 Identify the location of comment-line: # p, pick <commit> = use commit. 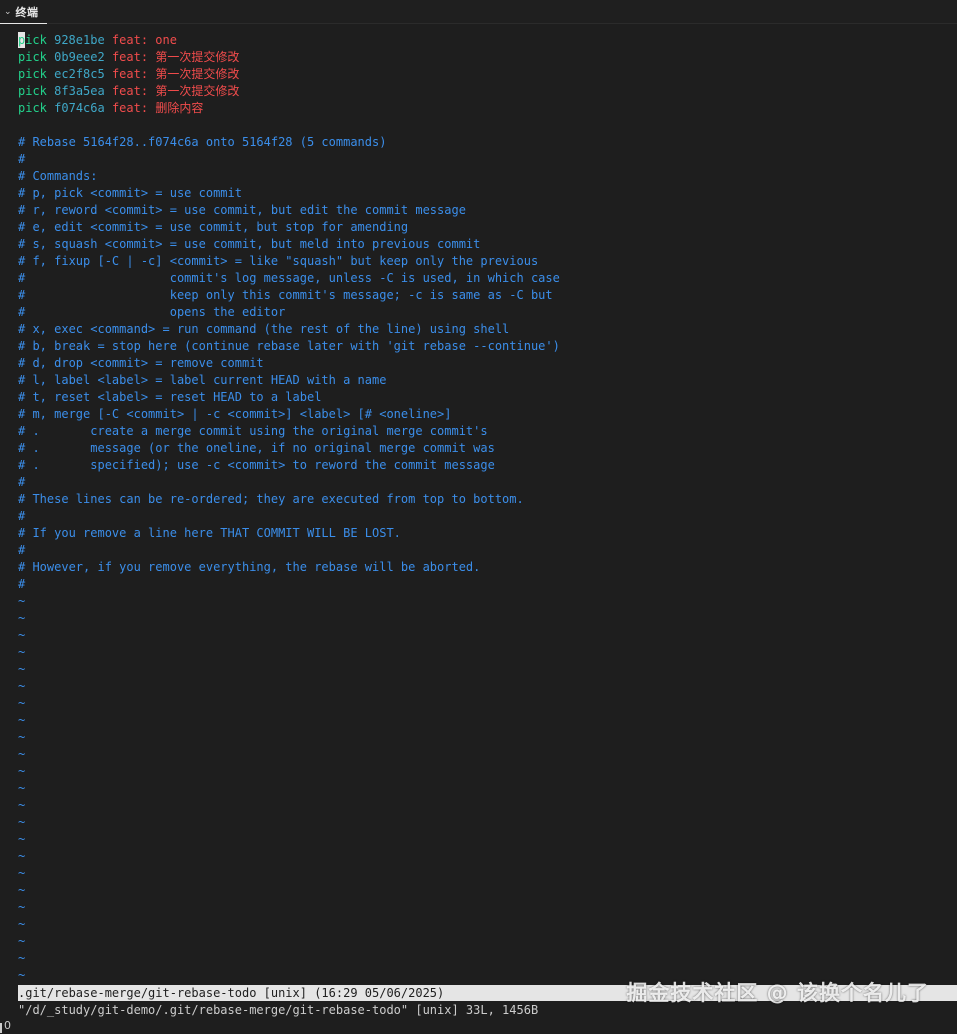
(130, 193).